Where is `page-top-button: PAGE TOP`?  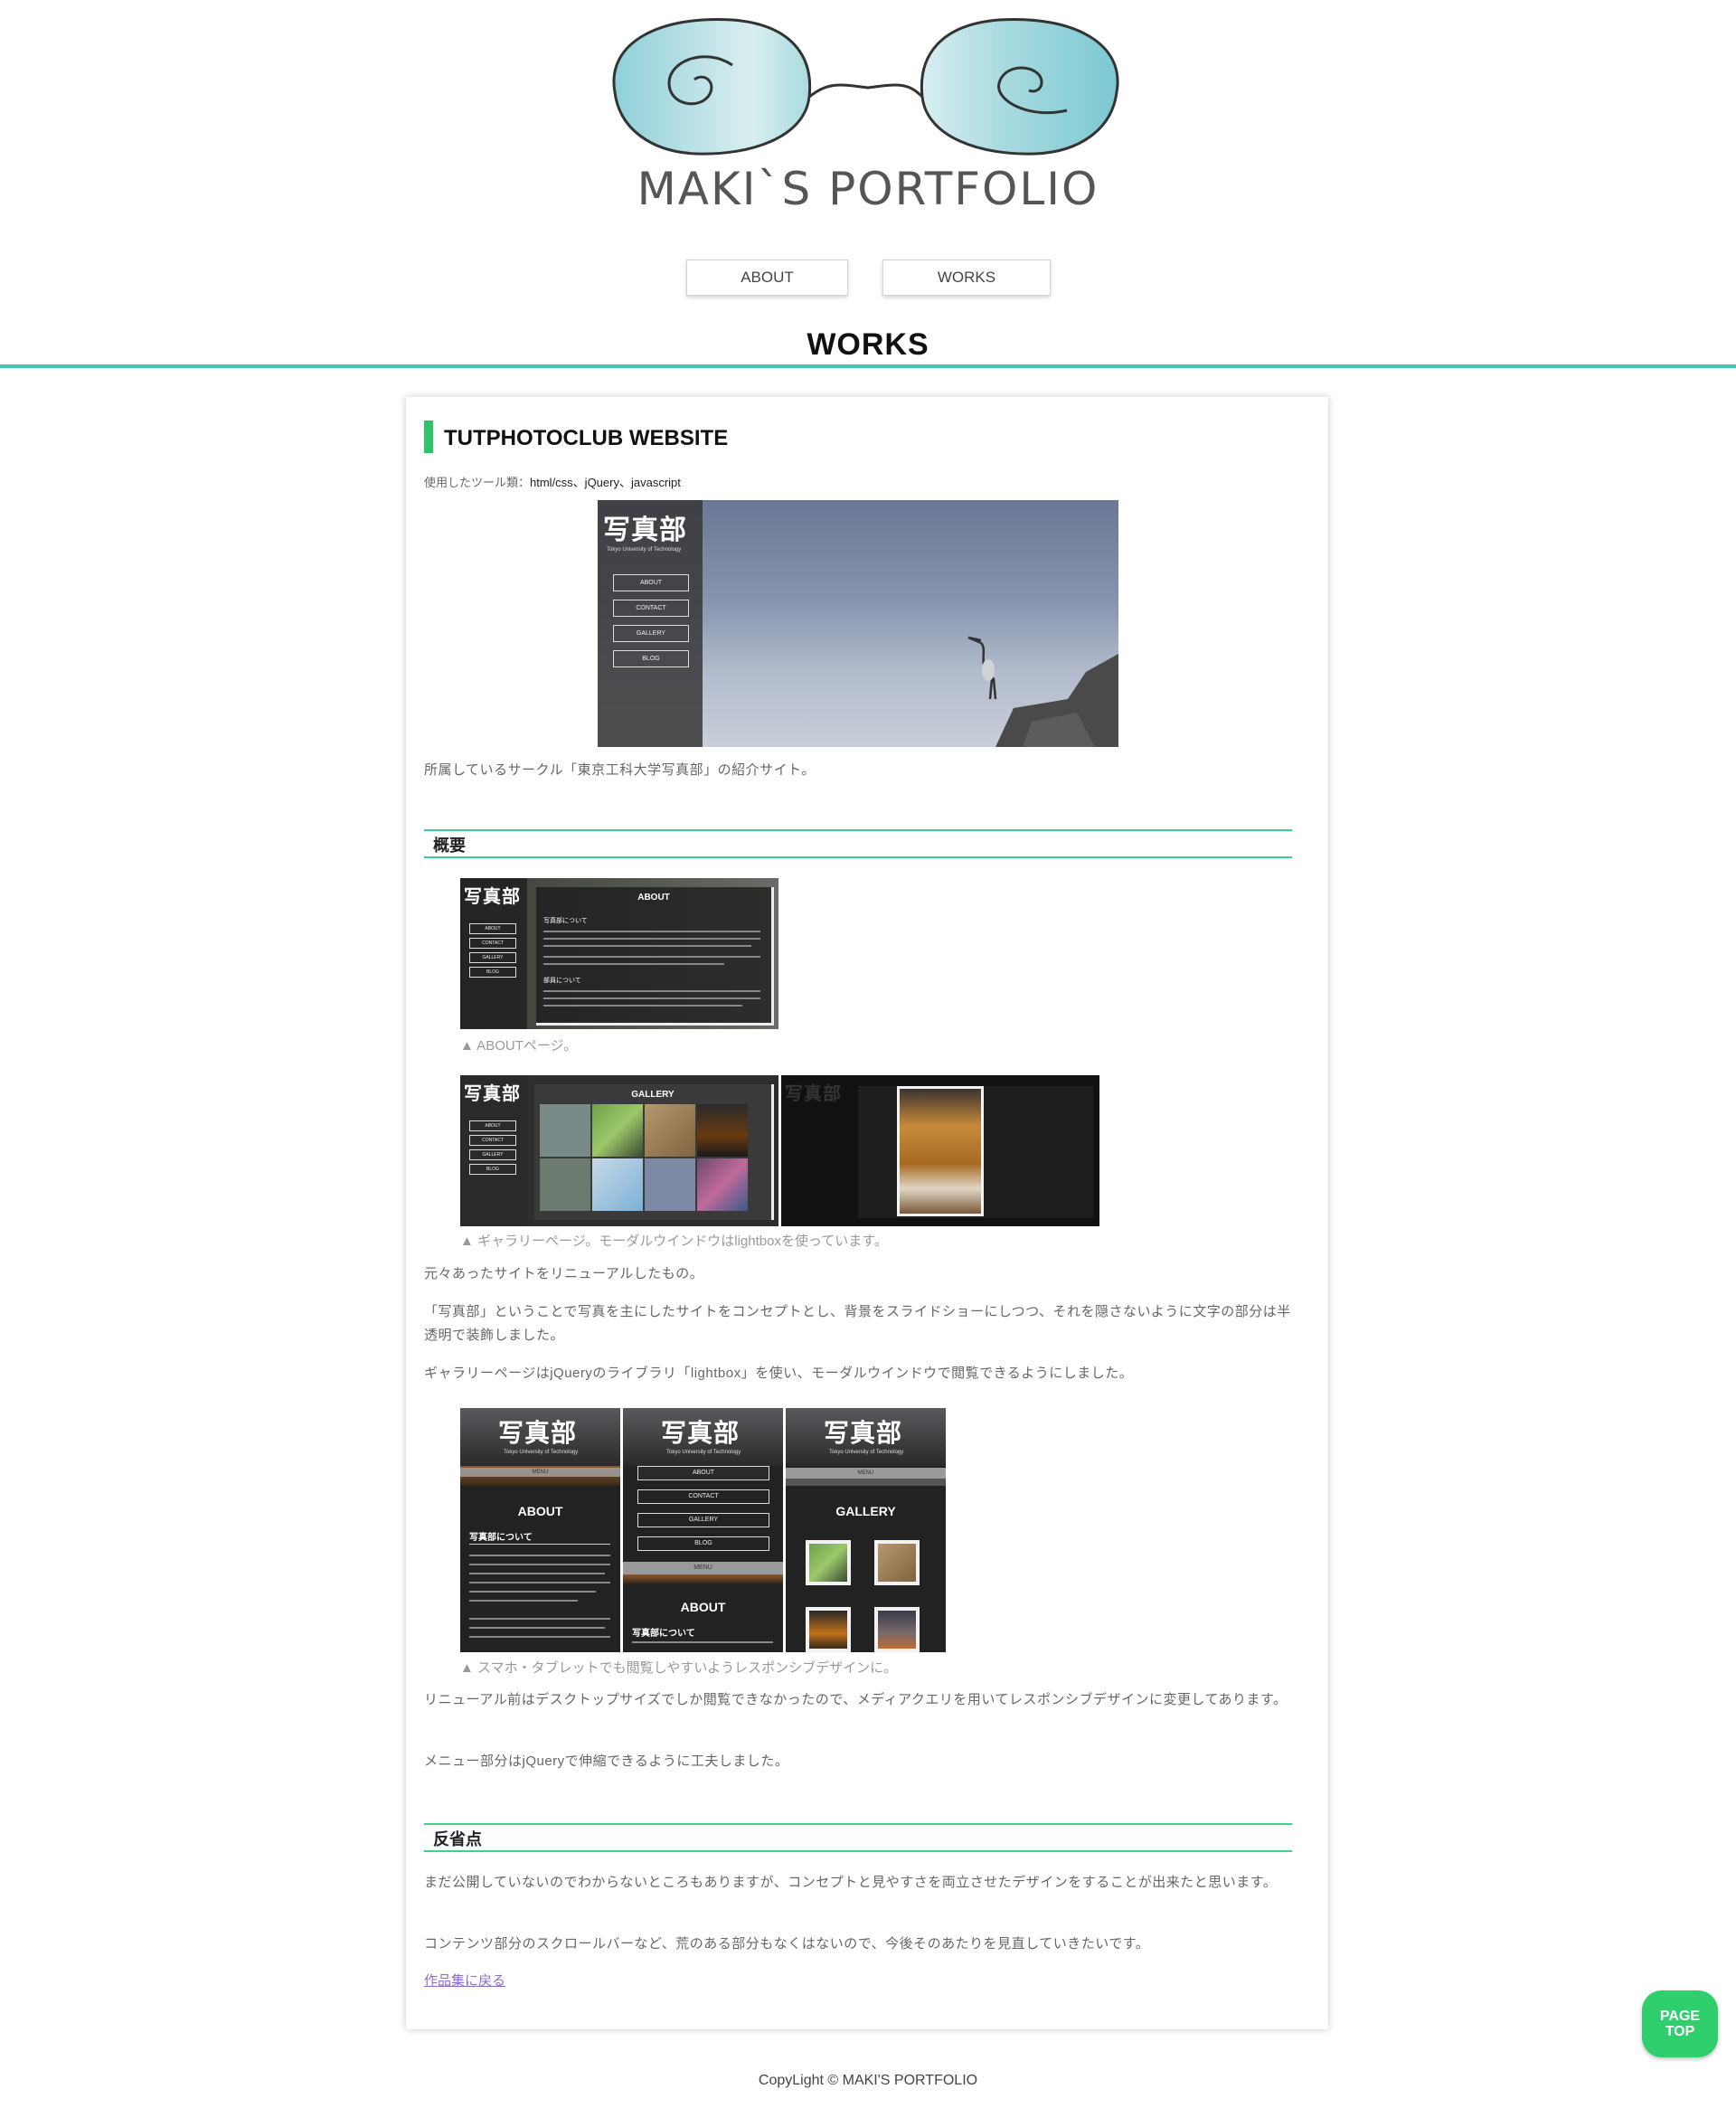 page-top-button: PAGE TOP is located at coordinates (1680, 2023).